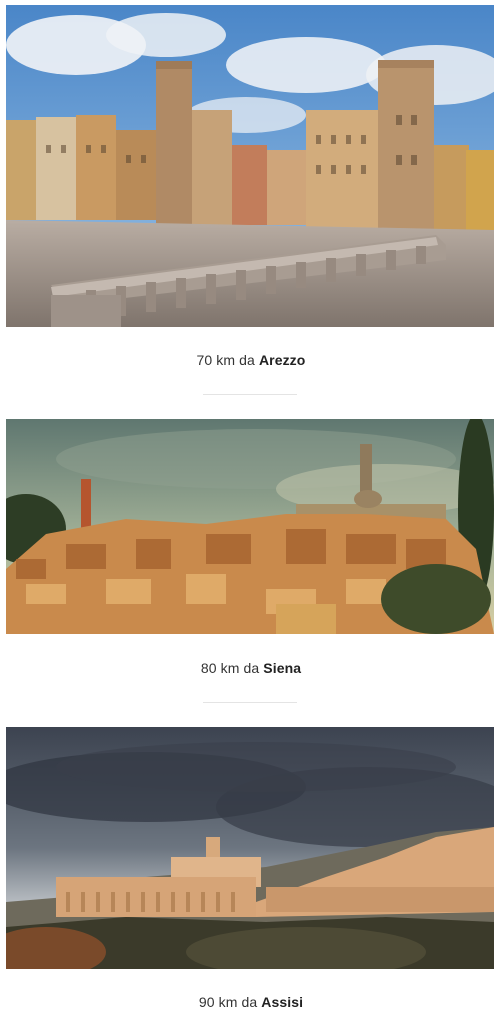  What do you see at coordinates (228, 1002) in the screenshot?
I see `distance-text: 90 km da` at bounding box center [228, 1002].